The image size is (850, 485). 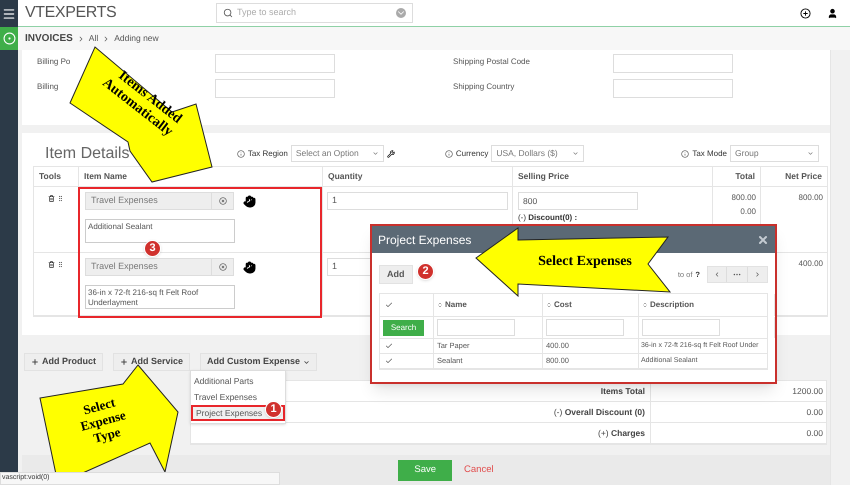 What do you see at coordinates (563, 305) in the screenshot?
I see `column-header: Cost` at bounding box center [563, 305].